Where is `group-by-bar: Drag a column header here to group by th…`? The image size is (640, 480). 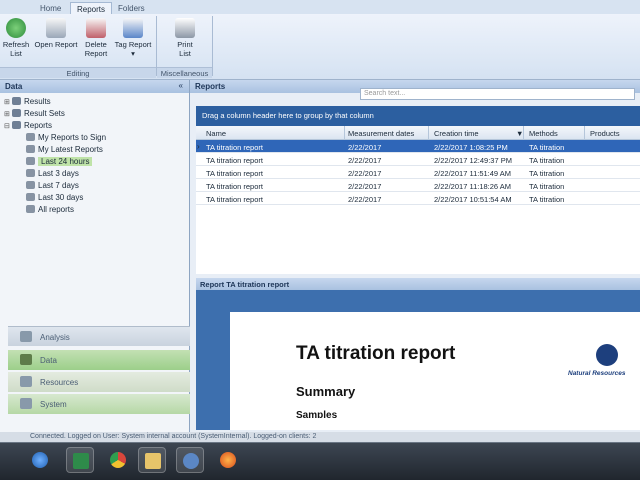
group-by-bar: Drag a column header here to group by th… is located at coordinates (418, 116).